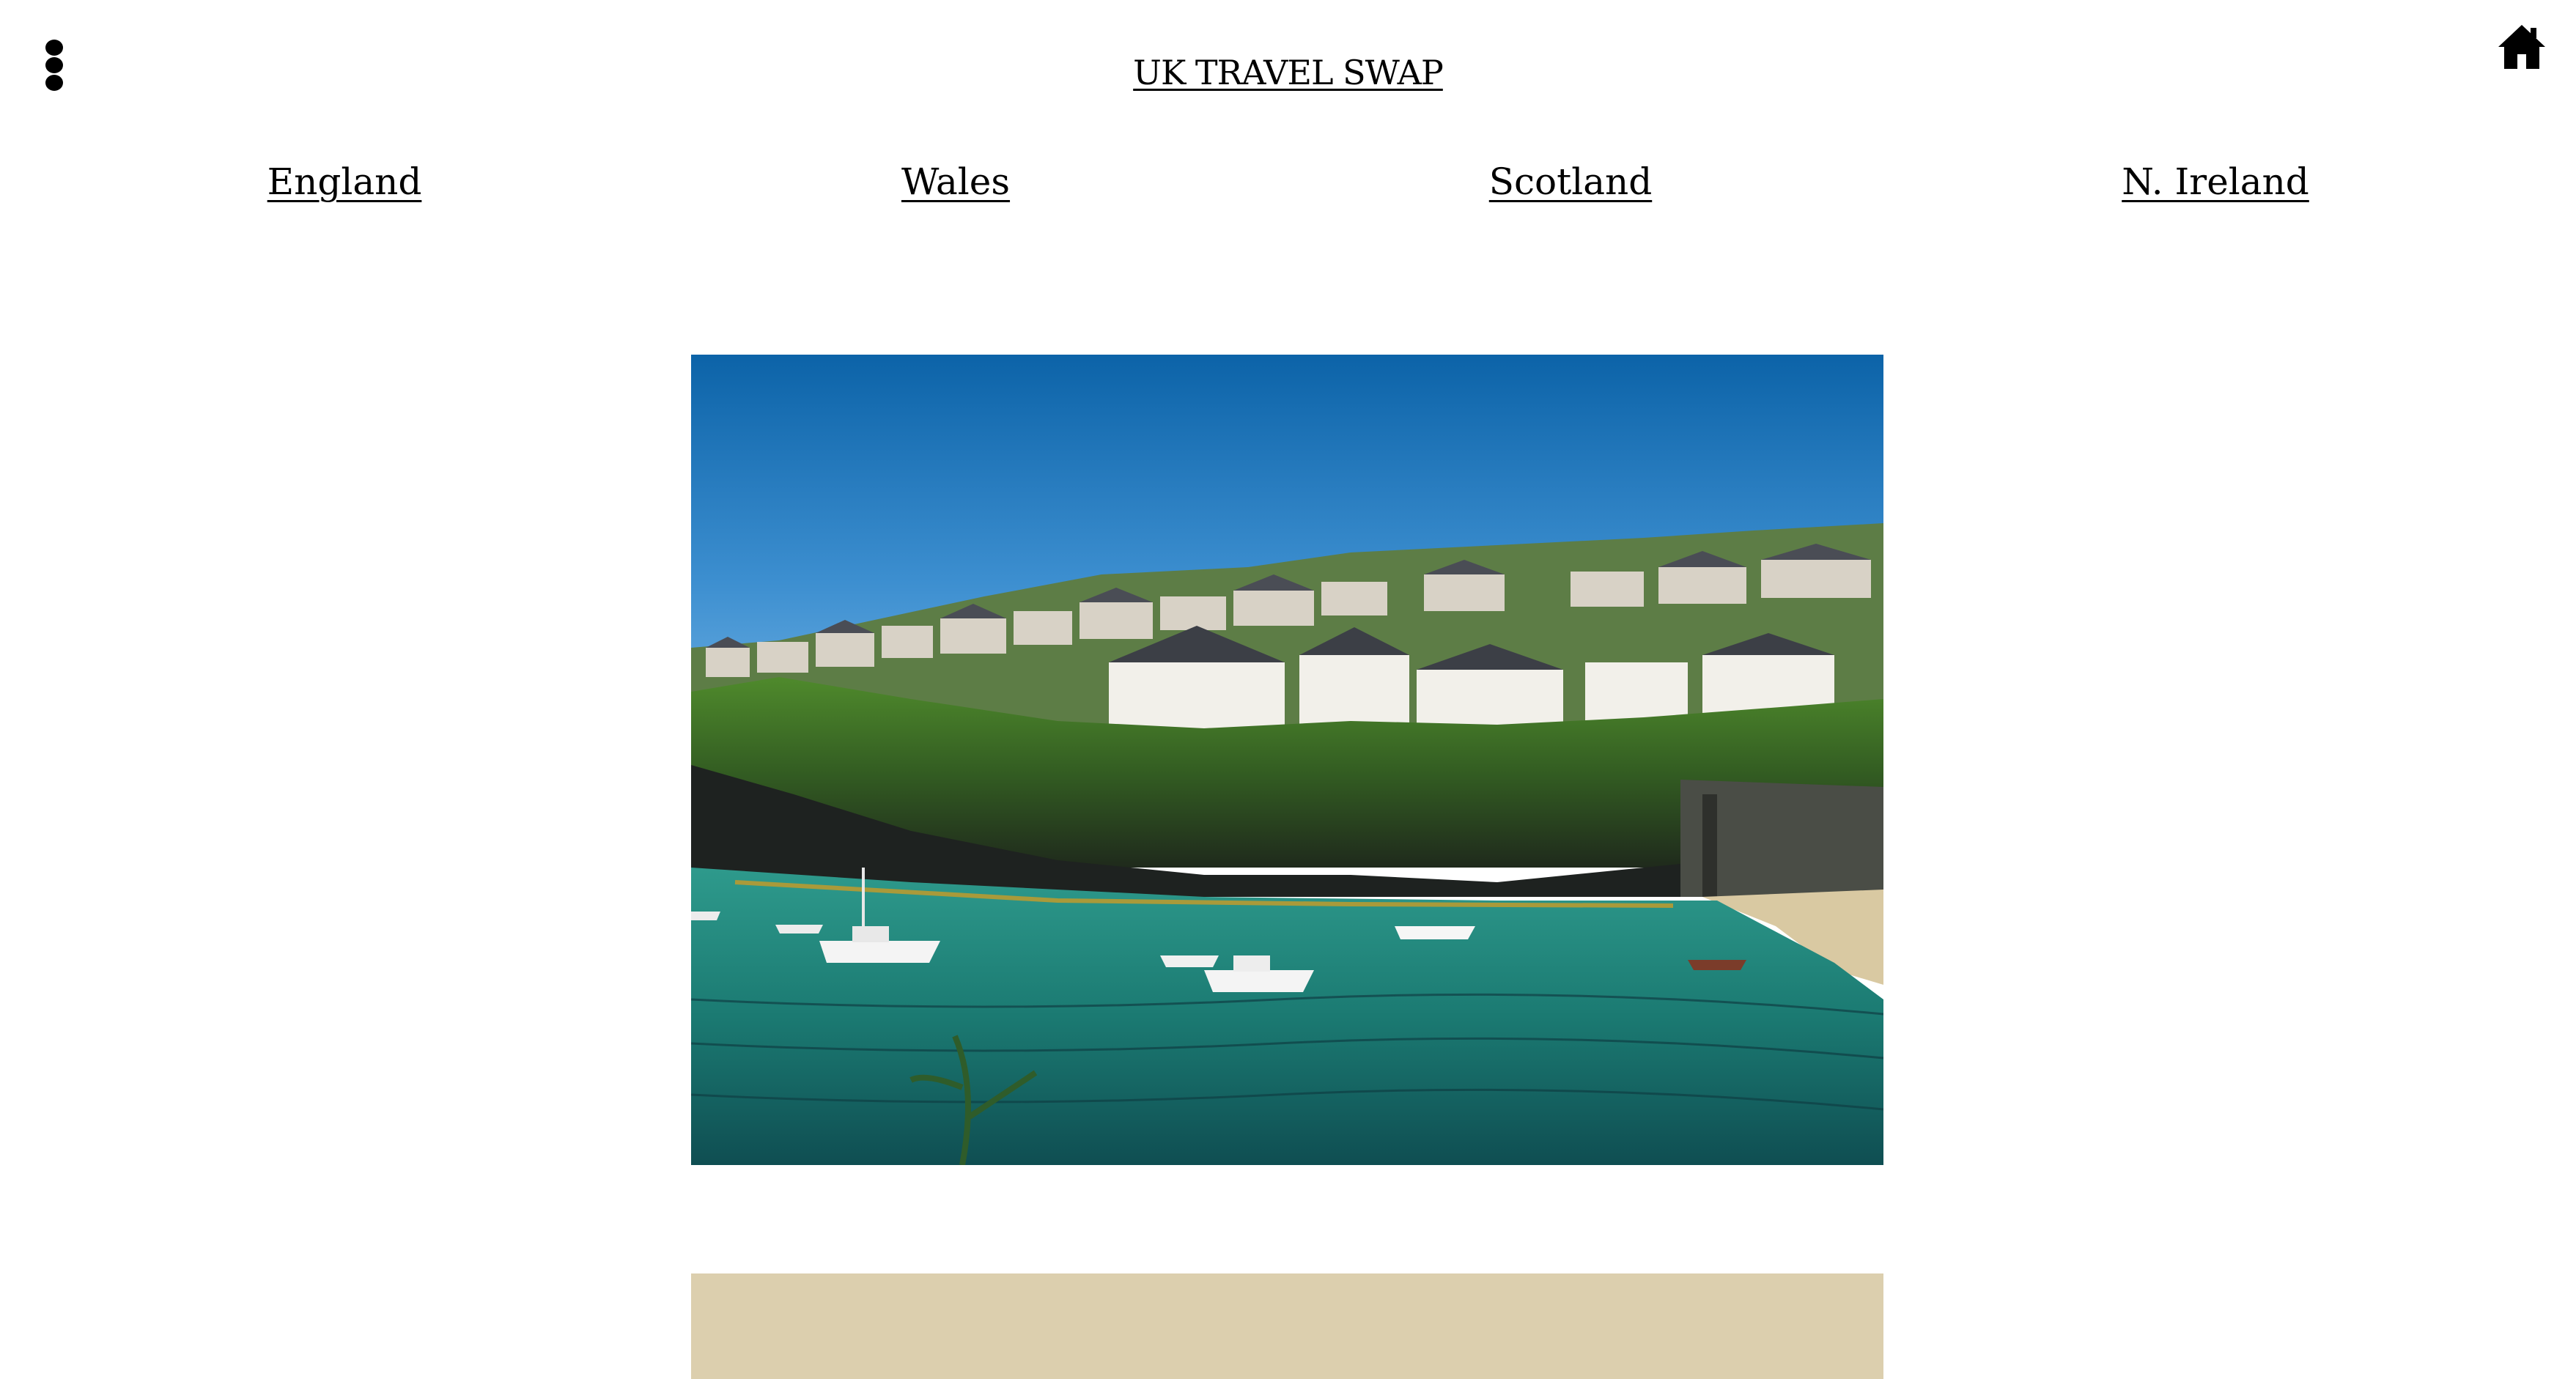 The image size is (2576, 1379). I want to click on site-title: UK TRAVEL SWAP, so click(1288, 73).